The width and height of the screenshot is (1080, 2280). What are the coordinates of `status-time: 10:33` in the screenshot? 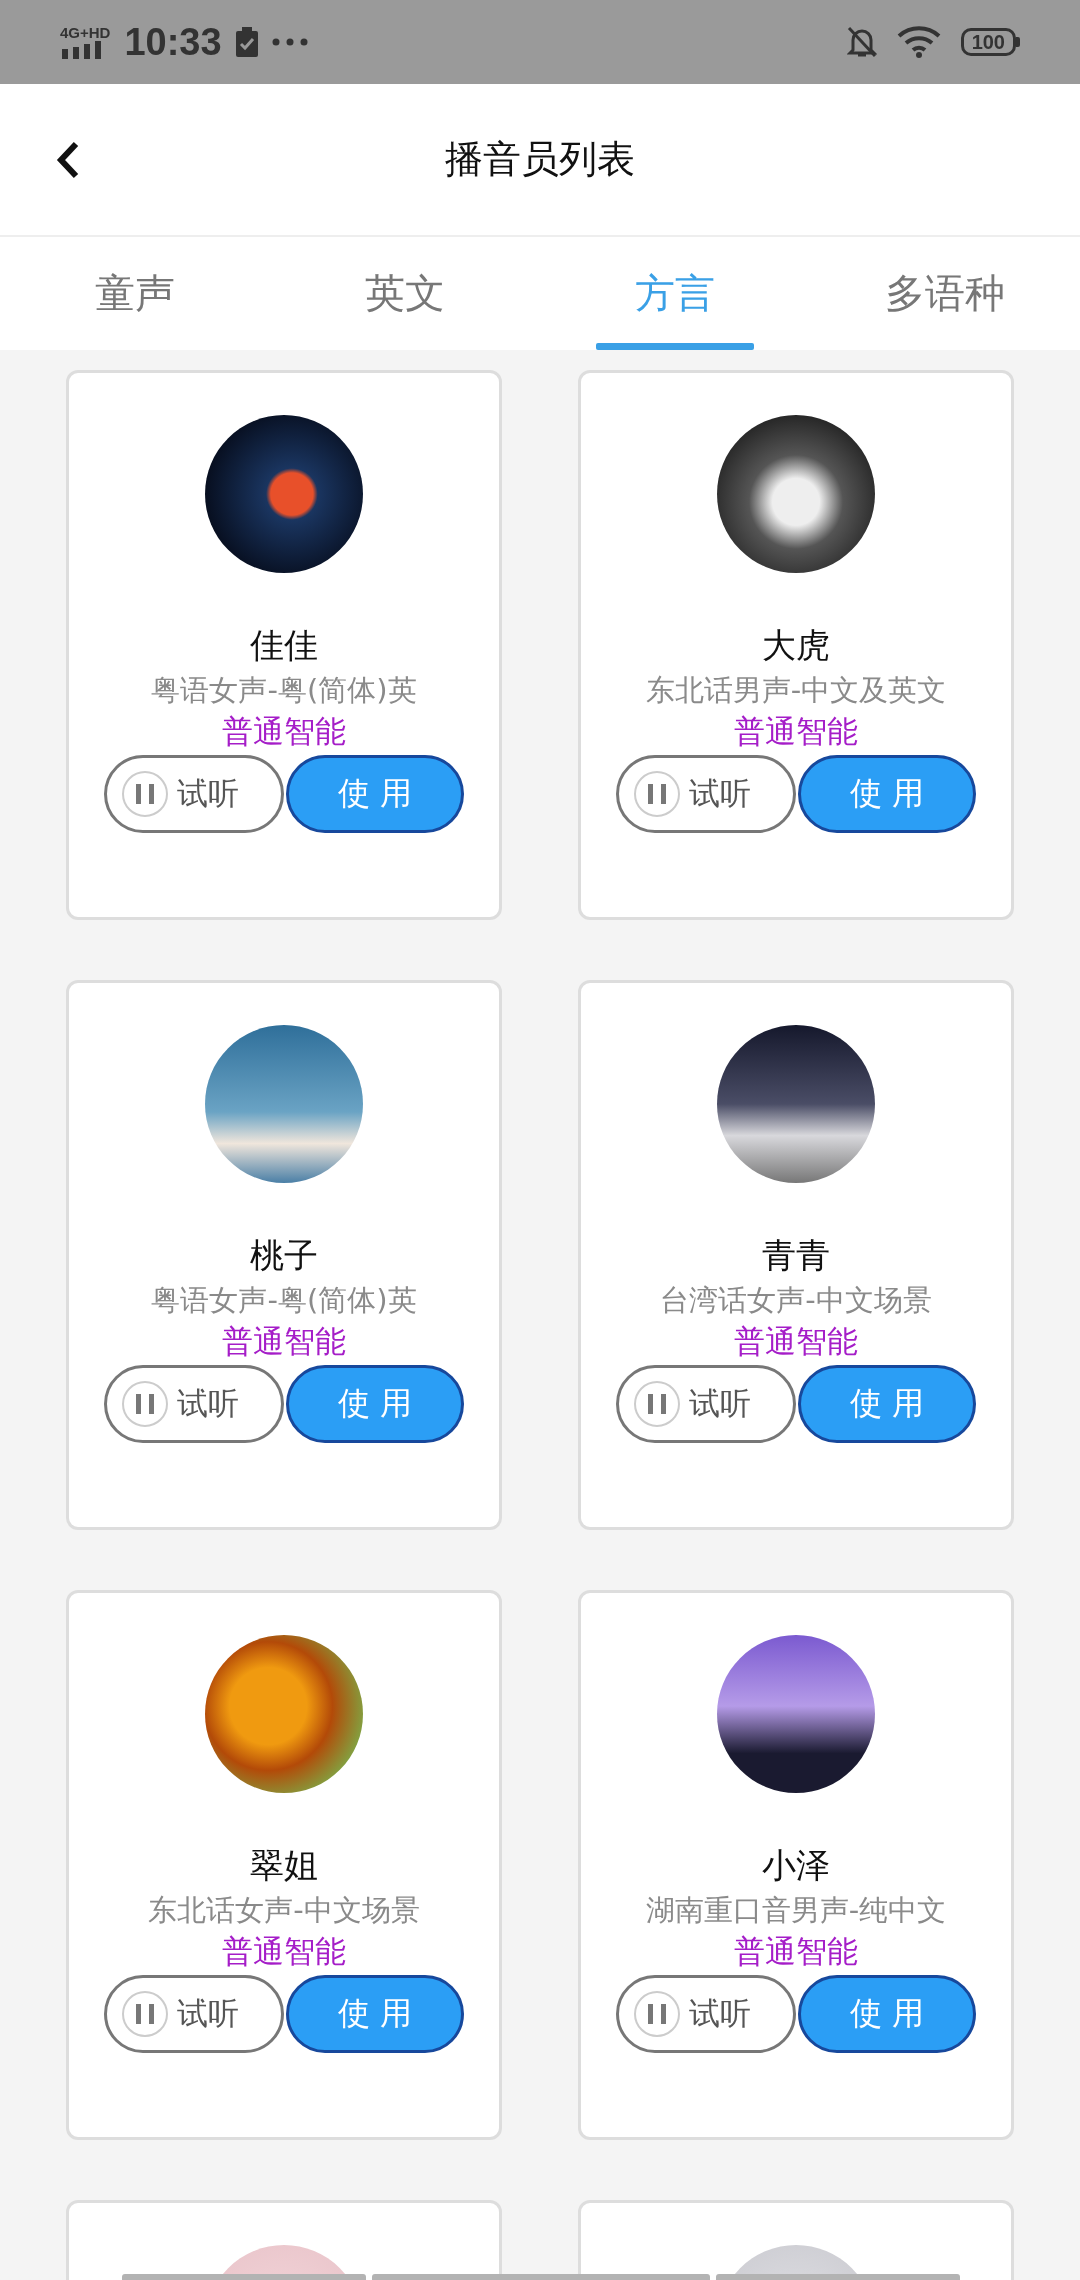 It's located at (173, 42).